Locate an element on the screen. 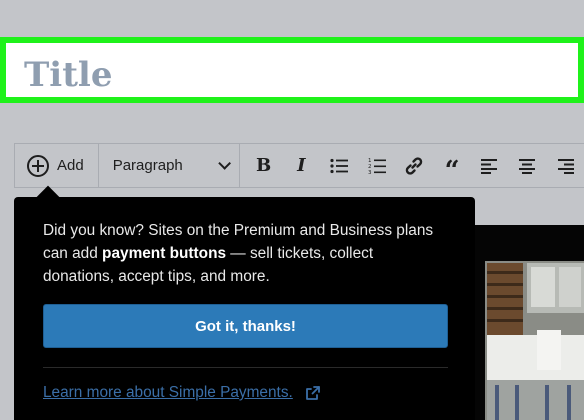 The height and width of the screenshot is (420, 584). numbered-list-button: 1 2 3 is located at coordinates (377, 165).